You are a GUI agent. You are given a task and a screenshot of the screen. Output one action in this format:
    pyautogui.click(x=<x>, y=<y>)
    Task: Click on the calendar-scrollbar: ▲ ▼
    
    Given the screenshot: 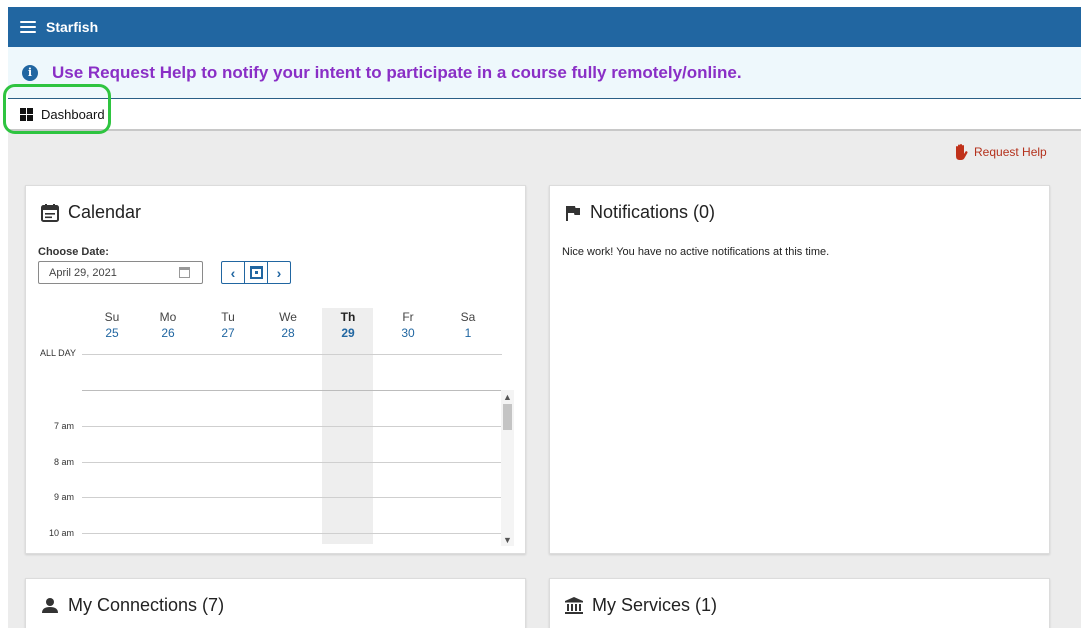 What is the action you would take?
    pyautogui.click(x=507, y=468)
    